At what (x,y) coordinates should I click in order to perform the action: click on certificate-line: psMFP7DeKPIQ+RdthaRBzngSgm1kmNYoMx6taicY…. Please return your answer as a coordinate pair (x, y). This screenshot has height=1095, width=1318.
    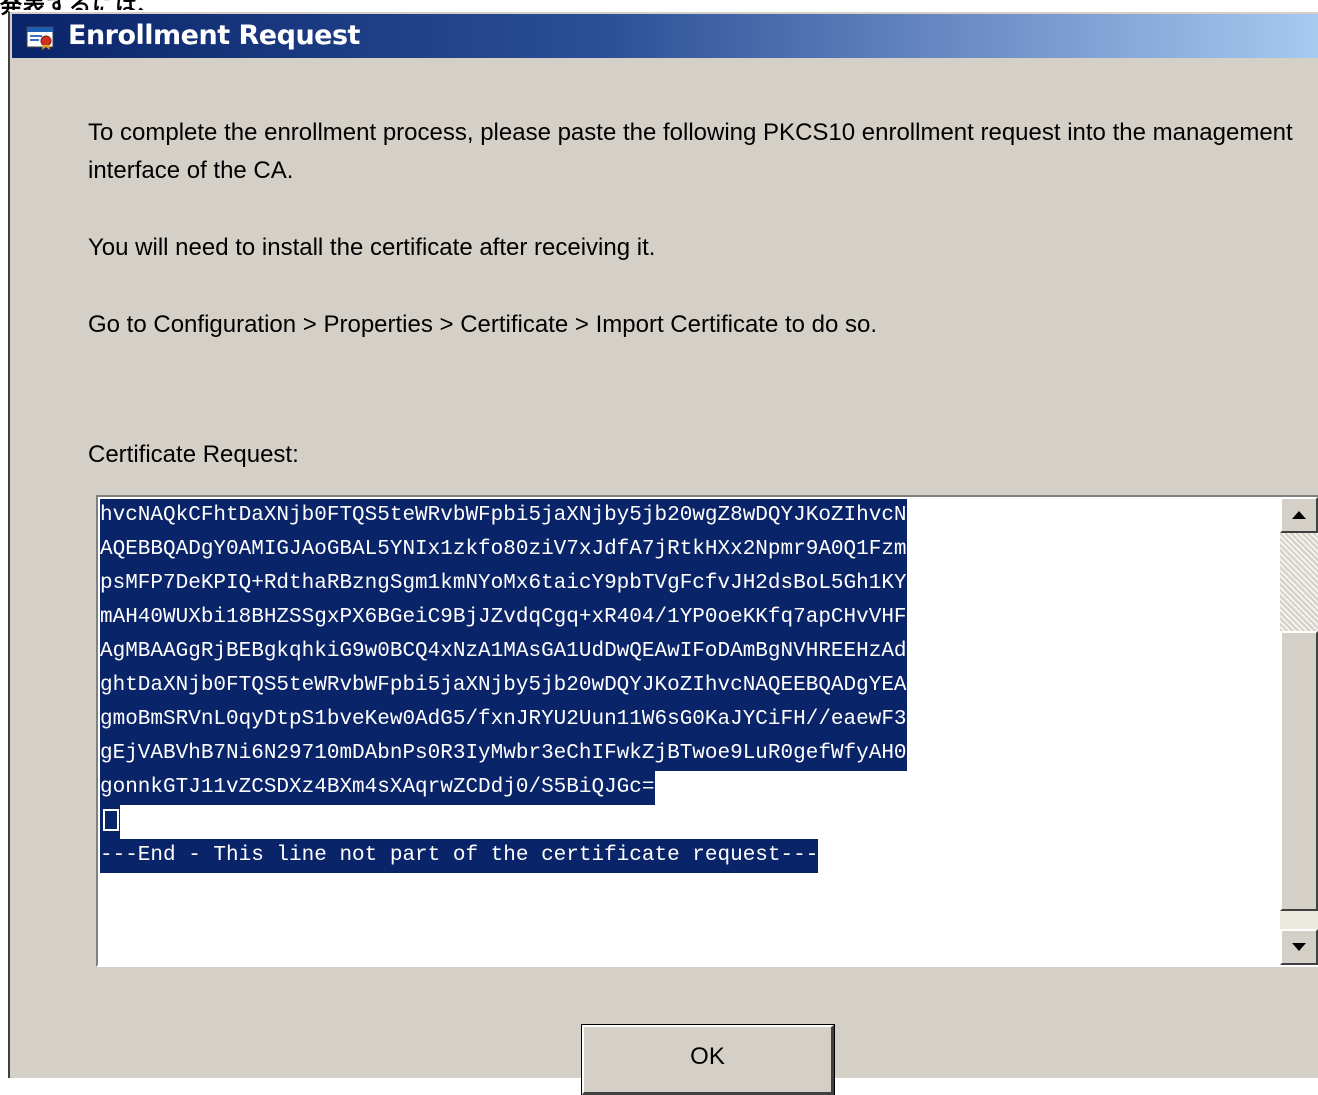
    Looking at the image, I should click on (690, 584).